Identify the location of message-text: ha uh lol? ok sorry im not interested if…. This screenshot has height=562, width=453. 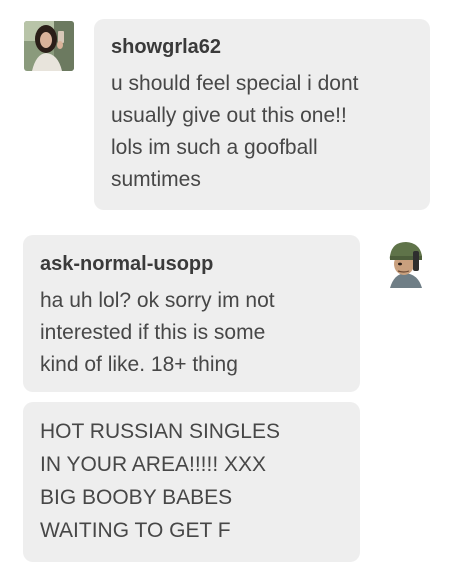
(157, 332).